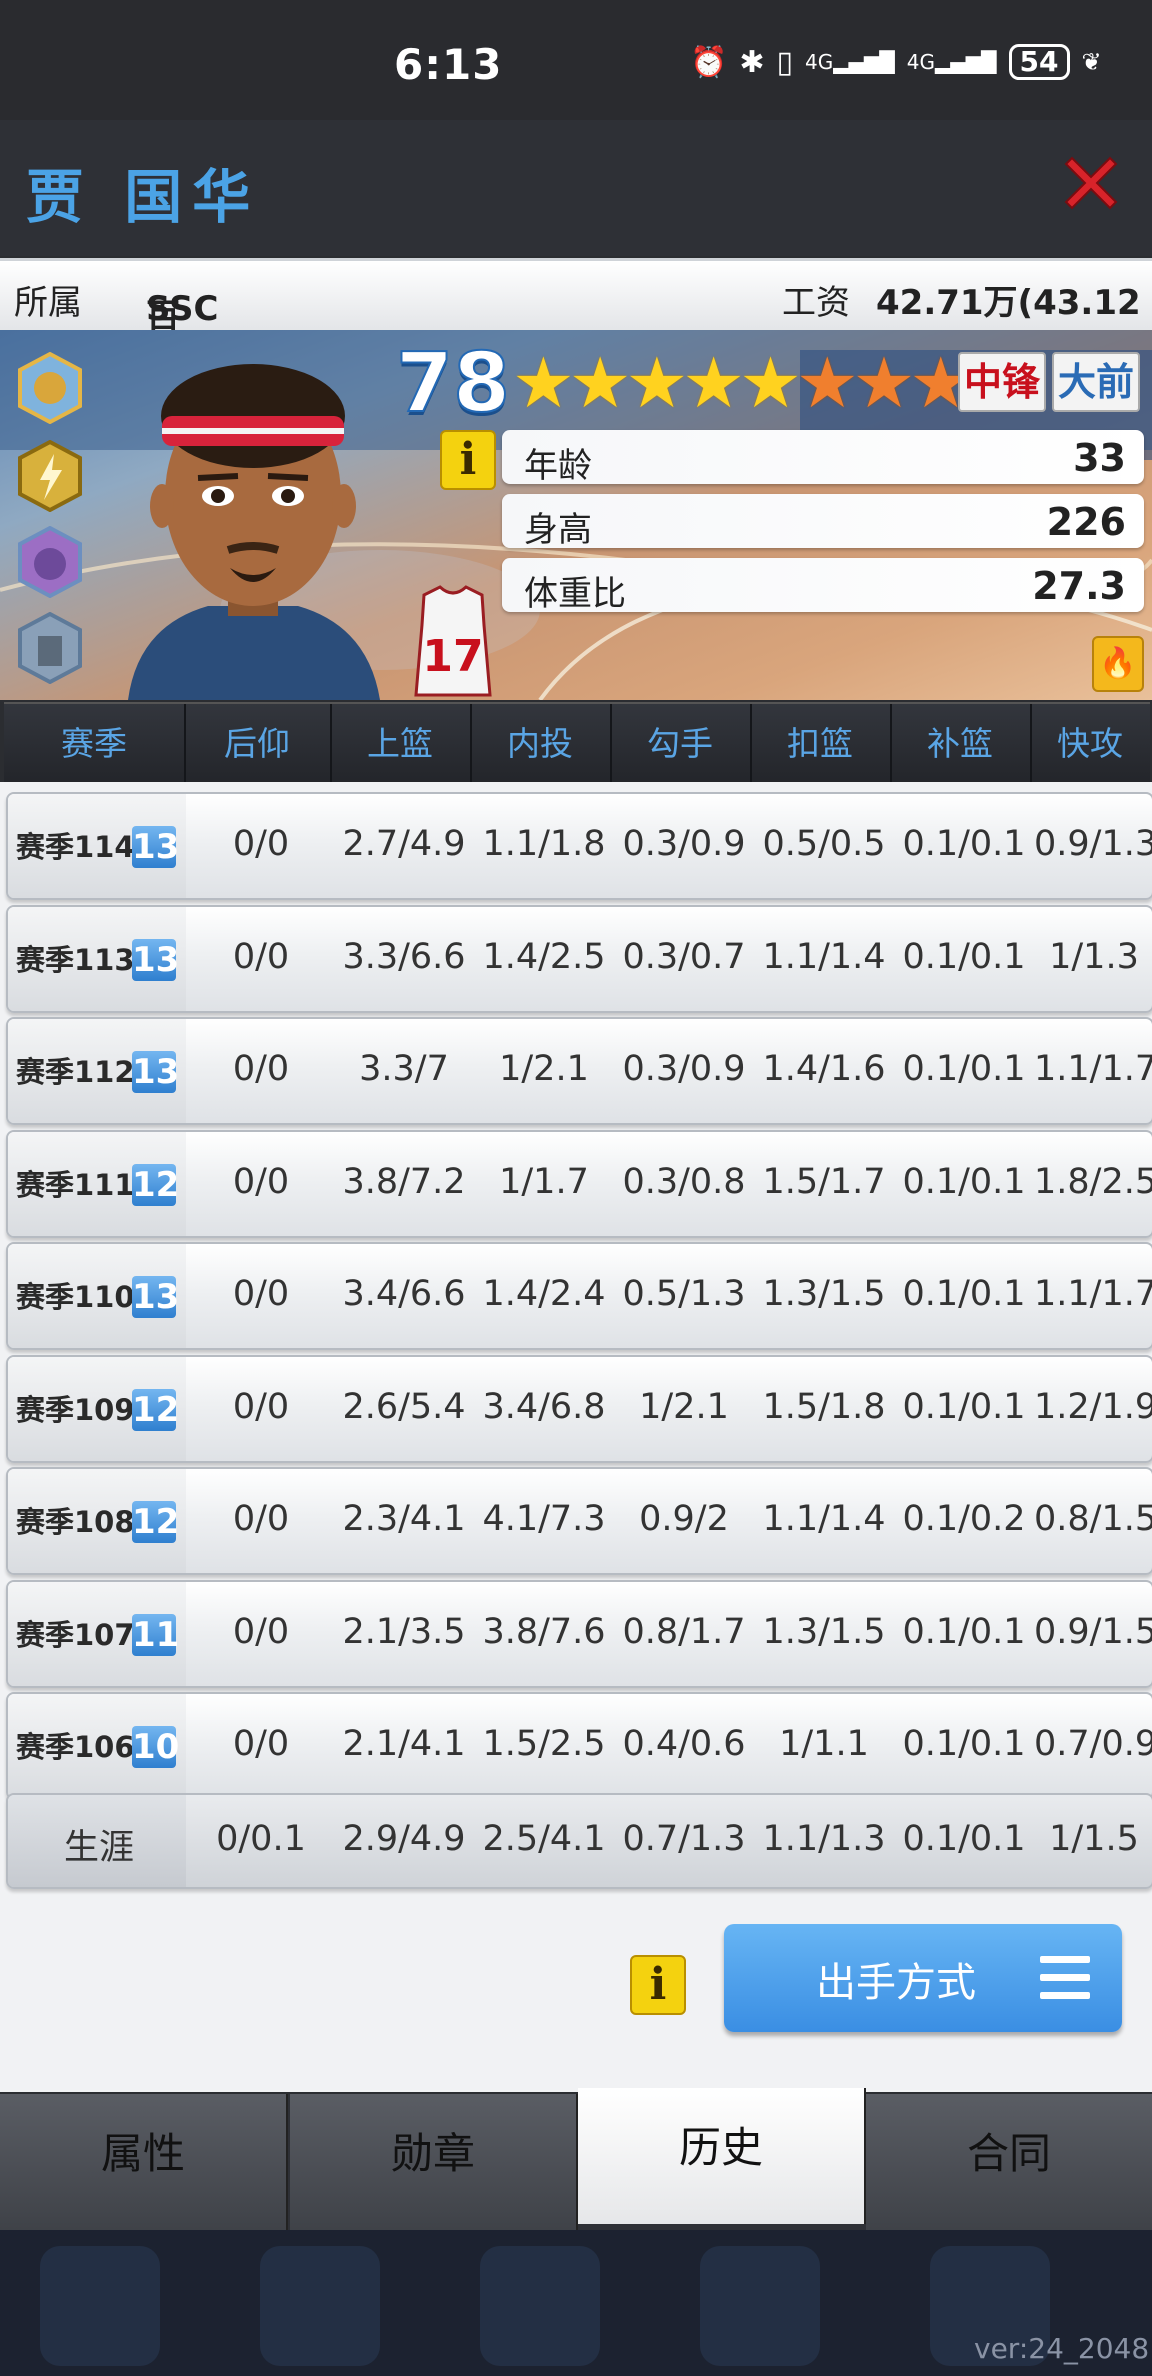 Image resolution: width=1152 pixels, height=2376 pixels. I want to click on table-cell: 1.1/1.7, so click(1093, 1069).